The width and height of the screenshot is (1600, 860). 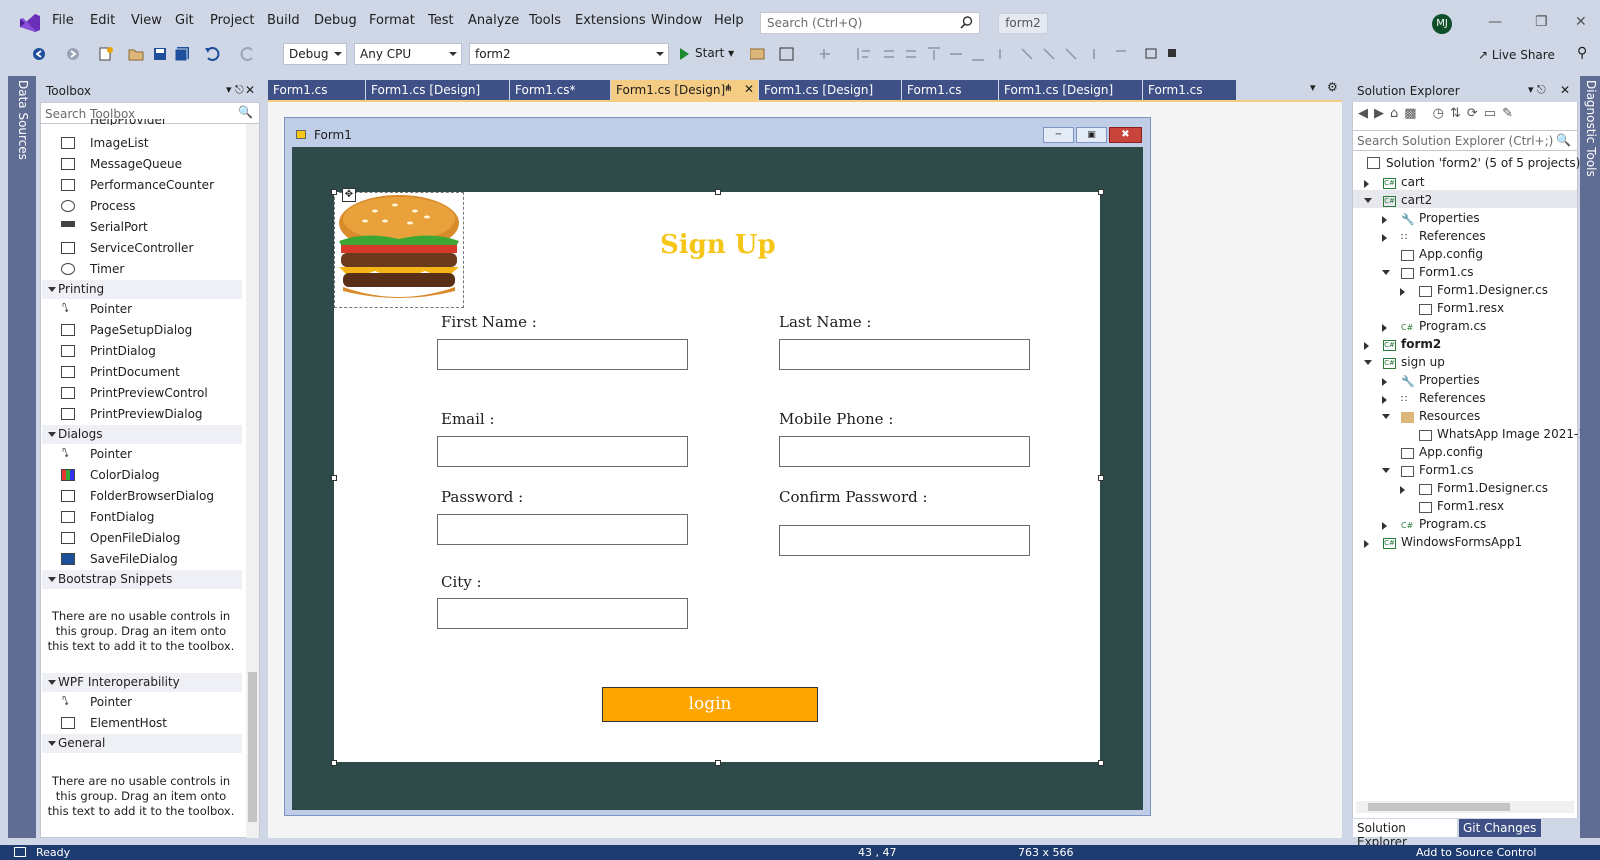 I want to click on solution-explorer-search-input: Search Solution Explorer (Ctrl+;) 🔍, so click(x=1465, y=140).